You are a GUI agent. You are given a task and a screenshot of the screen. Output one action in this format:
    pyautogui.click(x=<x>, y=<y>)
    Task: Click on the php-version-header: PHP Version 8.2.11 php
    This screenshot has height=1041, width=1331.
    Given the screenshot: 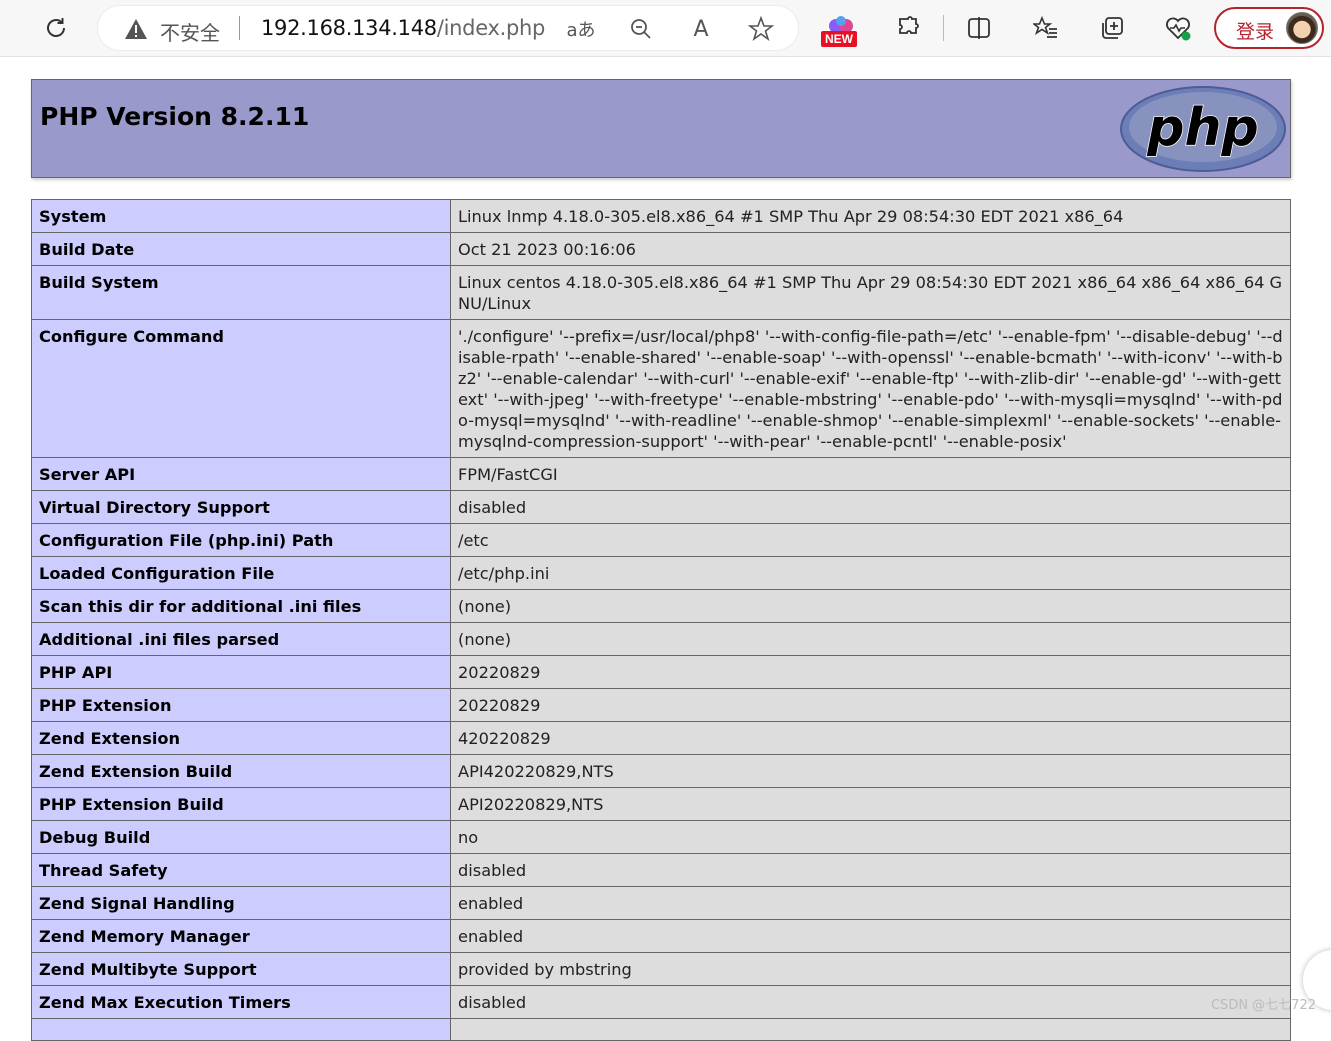 What is the action you would take?
    pyautogui.click(x=661, y=128)
    